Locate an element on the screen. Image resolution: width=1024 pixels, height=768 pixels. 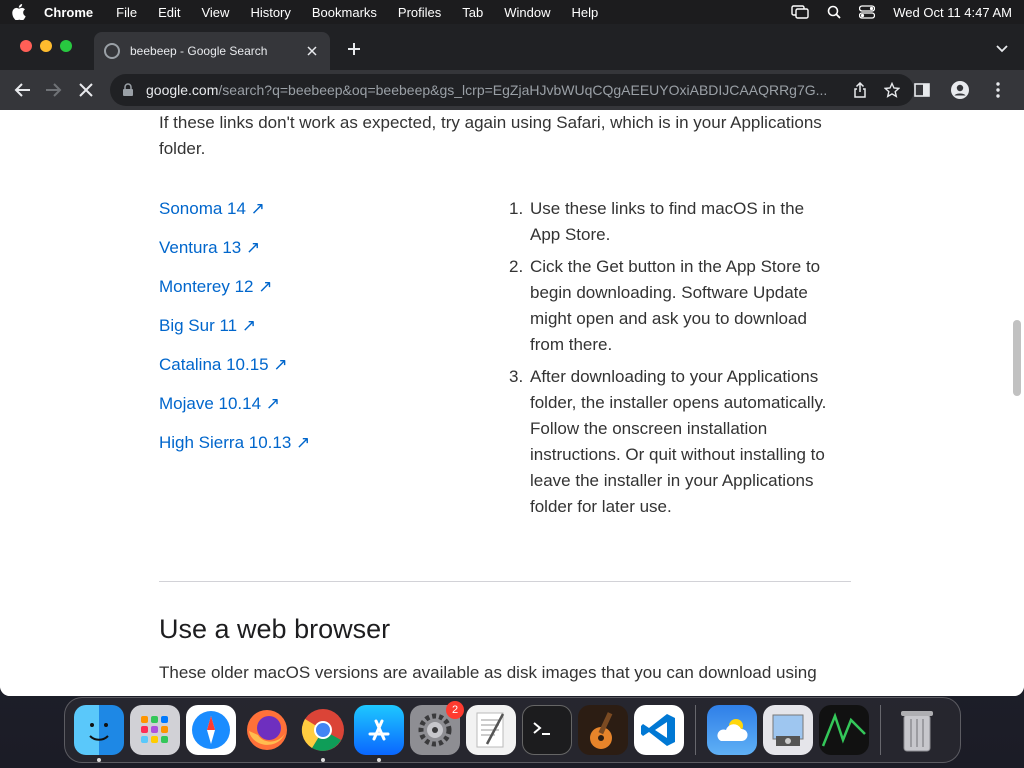
apple-icon is located at coordinates (19, 12).